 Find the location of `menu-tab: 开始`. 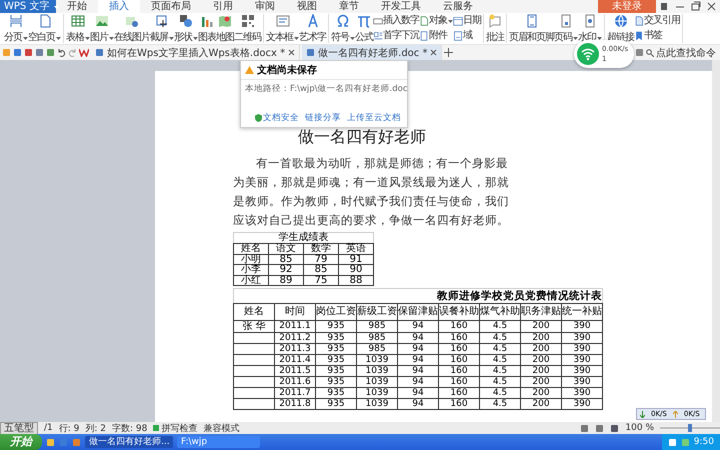

menu-tab: 开始 is located at coordinates (77, 6).